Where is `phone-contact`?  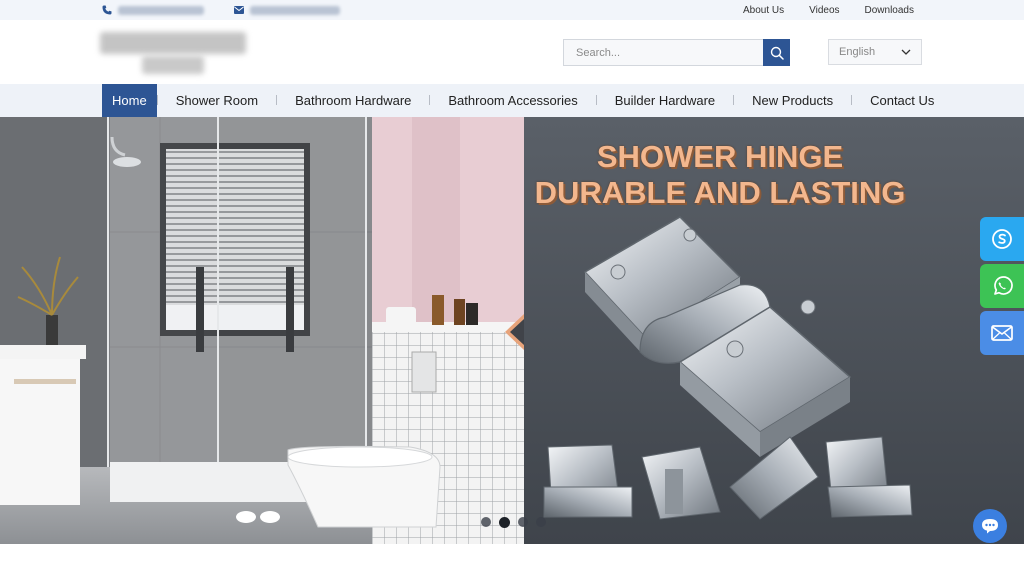
phone-contact is located at coordinates (153, 10).